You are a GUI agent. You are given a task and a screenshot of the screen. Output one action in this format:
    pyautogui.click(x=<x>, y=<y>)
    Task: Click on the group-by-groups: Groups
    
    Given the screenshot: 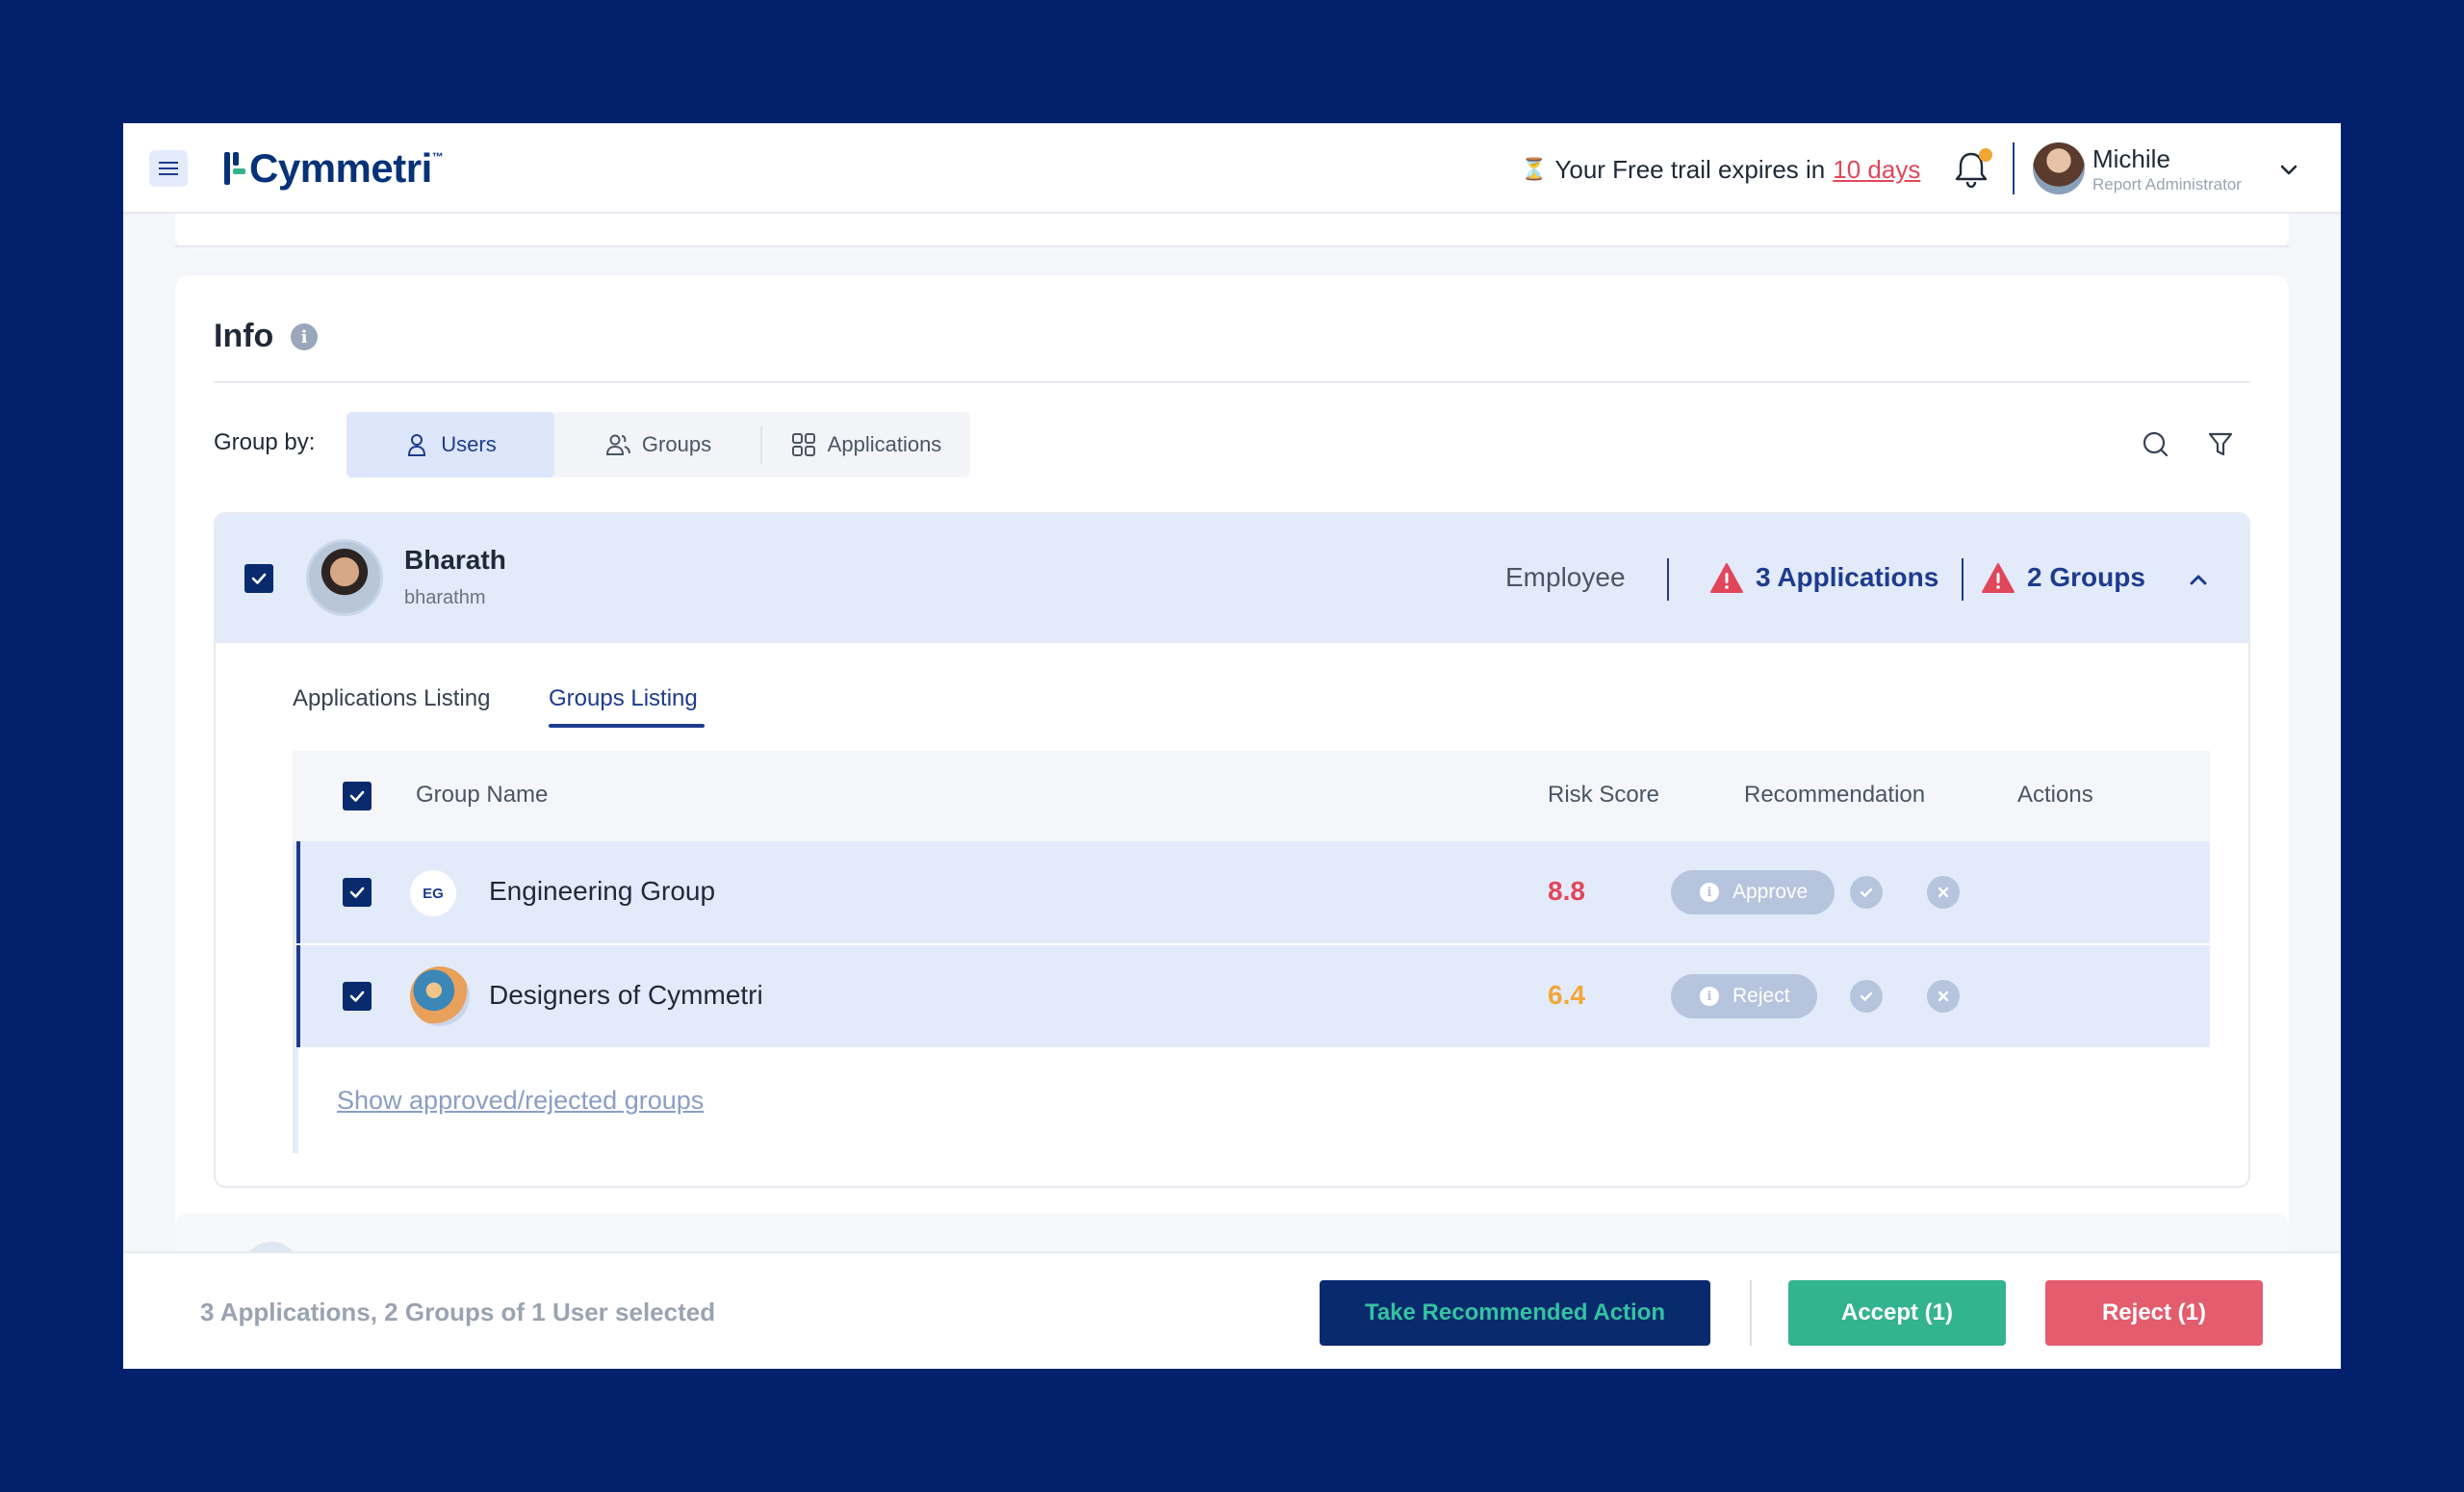 What is the action you would take?
    pyautogui.click(x=658, y=444)
    